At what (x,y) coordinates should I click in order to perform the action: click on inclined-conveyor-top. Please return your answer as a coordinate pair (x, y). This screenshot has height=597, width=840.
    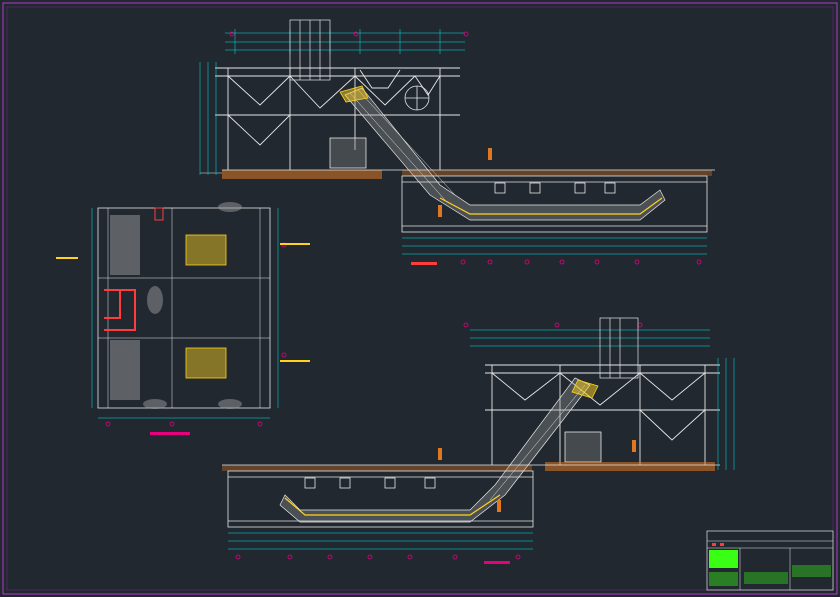
    Looking at the image, I should click on (502, 153).